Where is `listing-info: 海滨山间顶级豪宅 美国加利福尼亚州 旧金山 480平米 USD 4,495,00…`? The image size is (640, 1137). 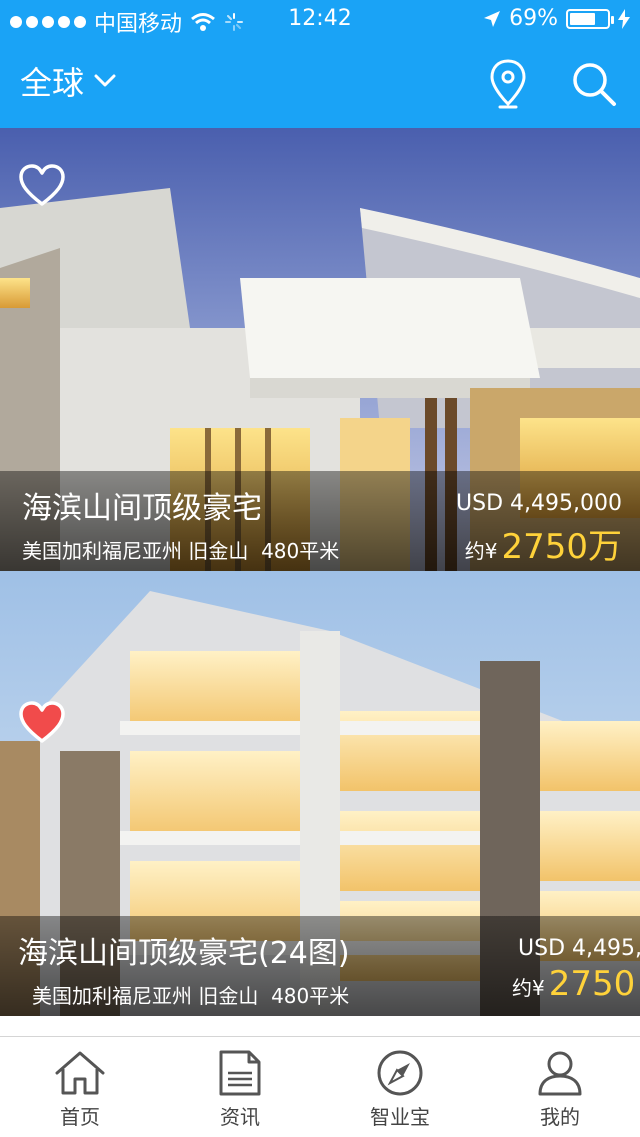 listing-info: 海滨山间顶级豪宅 美国加利福尼亚州 旧金山 480平米 USD 4,495,00… is located at coordinates (320, 521).